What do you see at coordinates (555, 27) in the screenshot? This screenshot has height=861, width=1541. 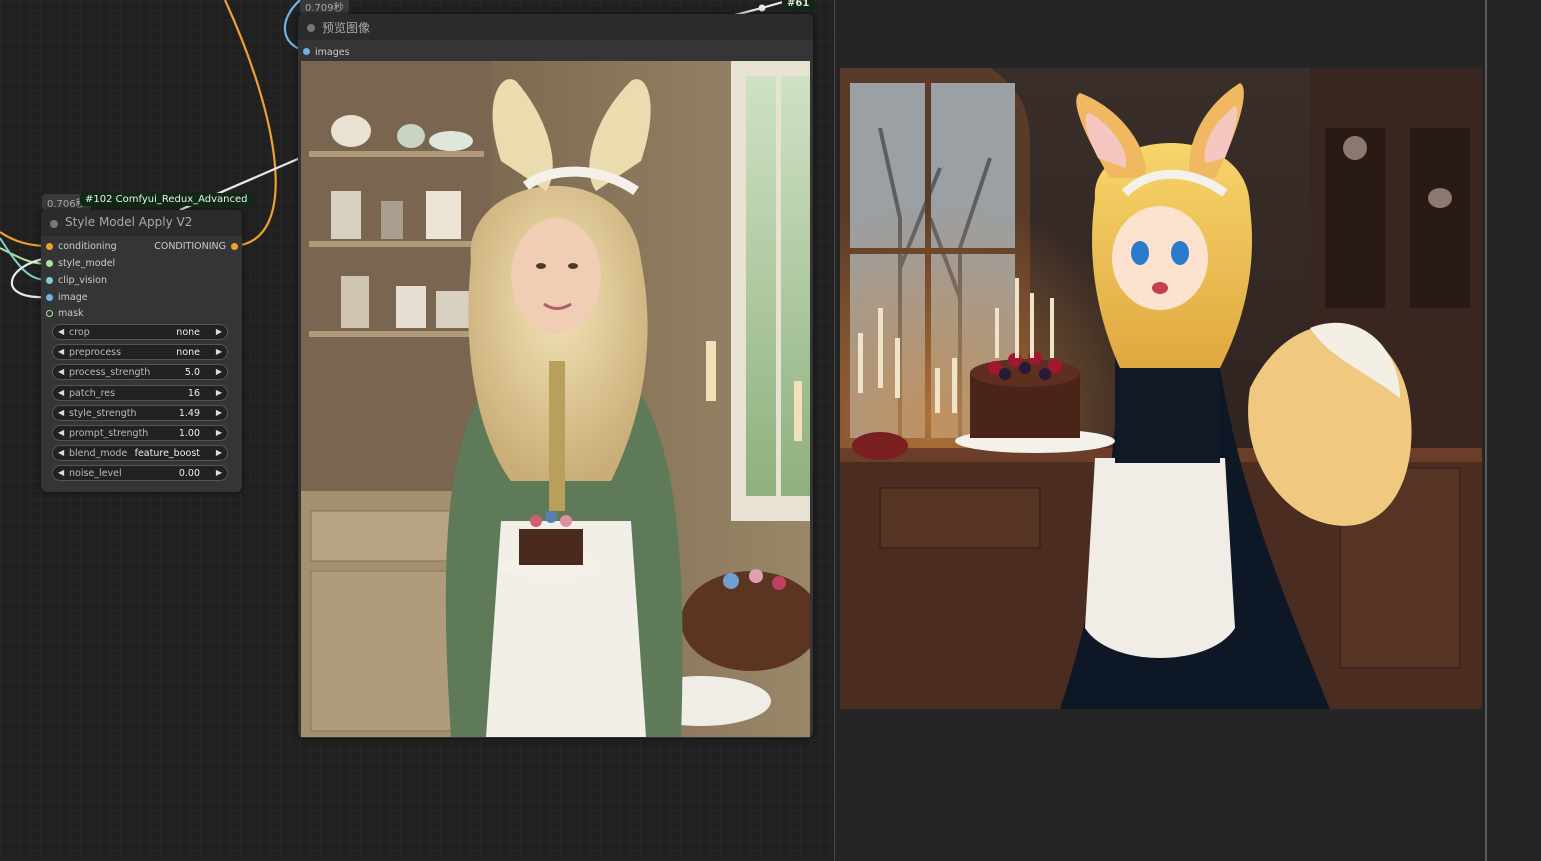 I see `preview-node-header: 预览图像` at bounding box center [555, 27].